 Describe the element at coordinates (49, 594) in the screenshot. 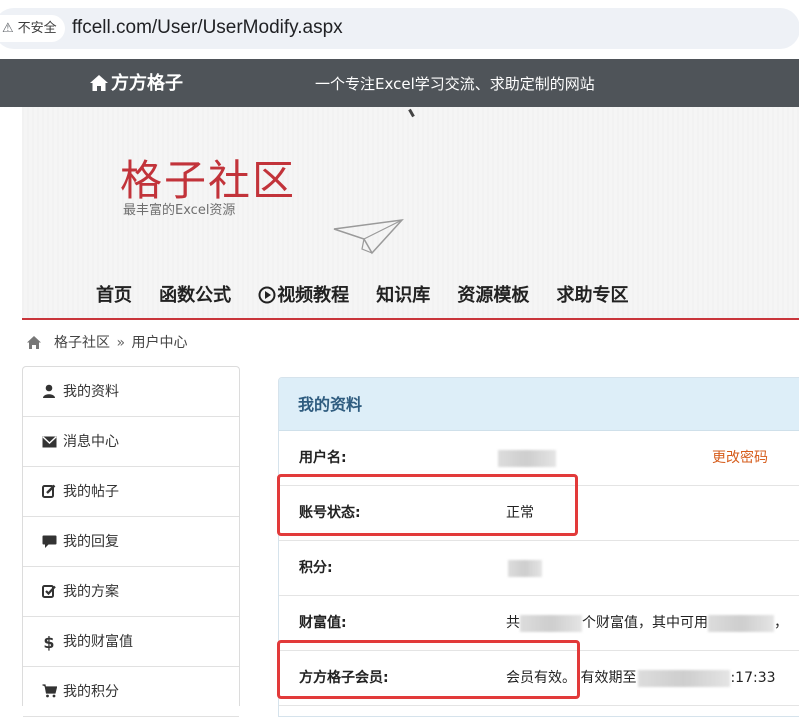

I see `check-square-icon` at that location.